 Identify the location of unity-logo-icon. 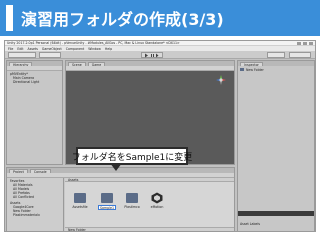
(157, 198).